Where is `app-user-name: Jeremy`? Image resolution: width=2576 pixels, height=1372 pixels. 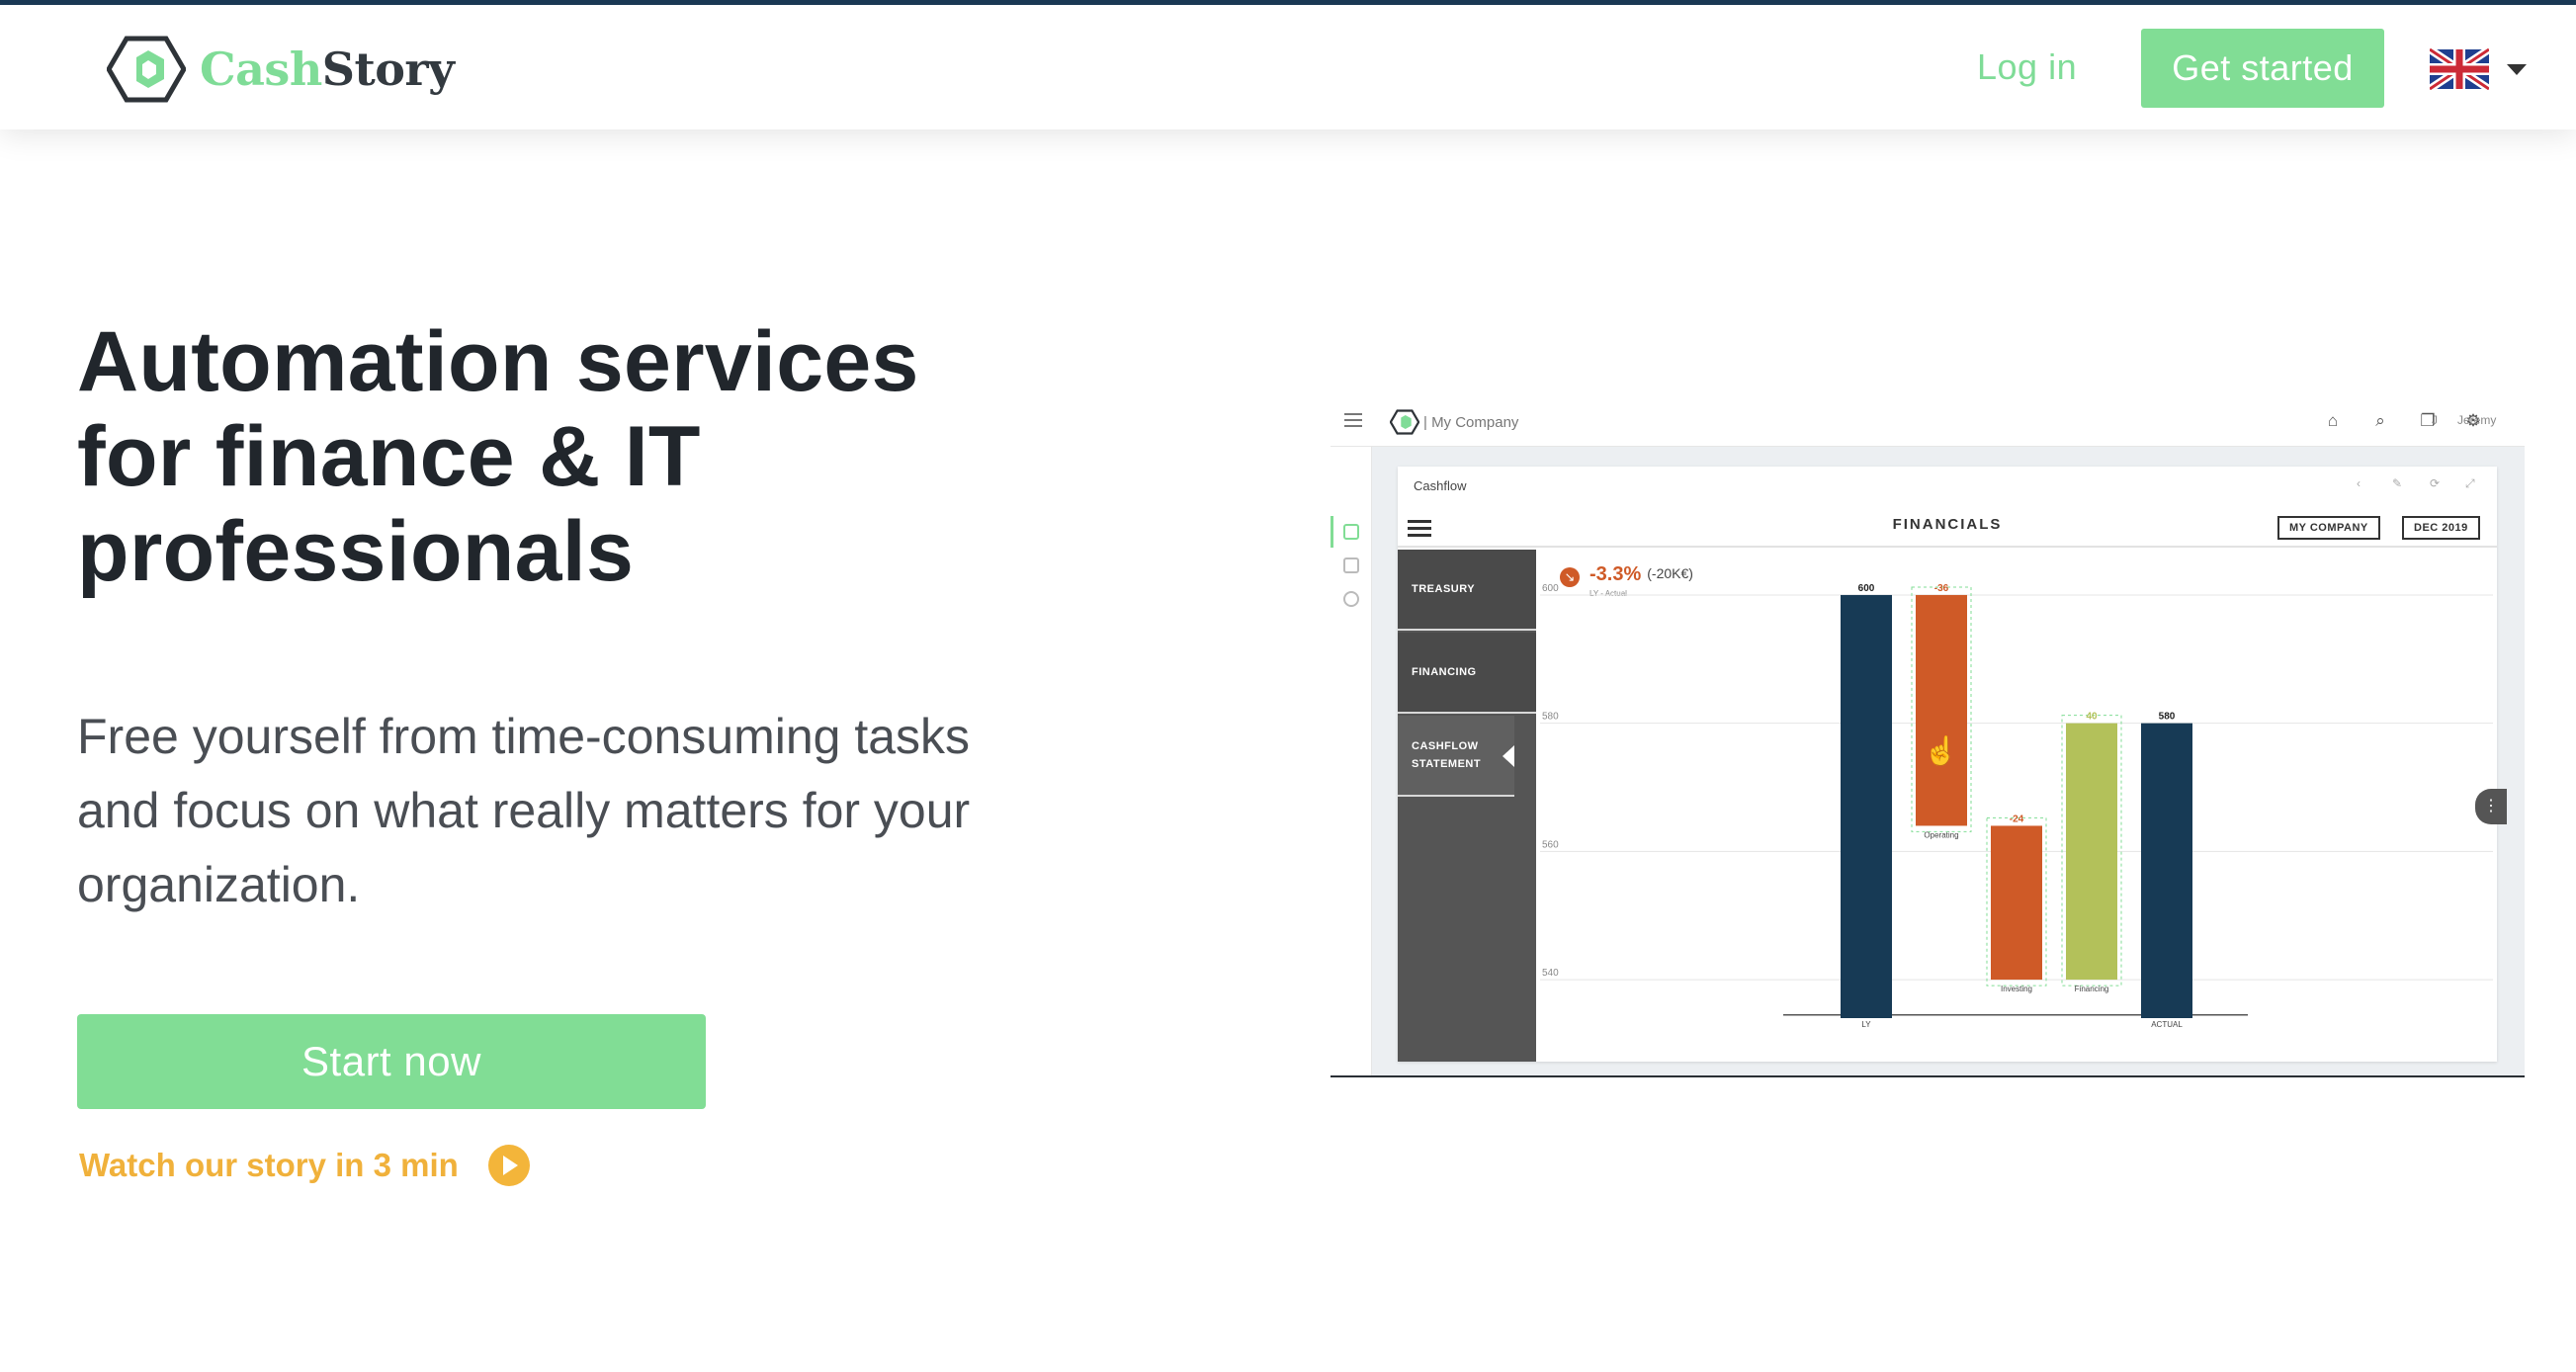
app-user-name: Jeremy is located at coordinates (2477, 420).